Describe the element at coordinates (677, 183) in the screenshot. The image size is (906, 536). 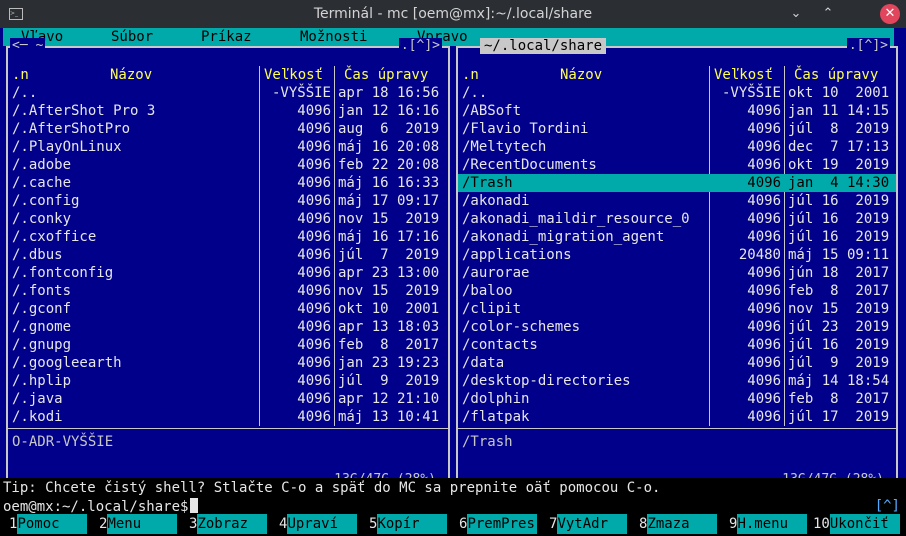
I see `file-row: /Trash 4096 jan 4 14:30` at that location.